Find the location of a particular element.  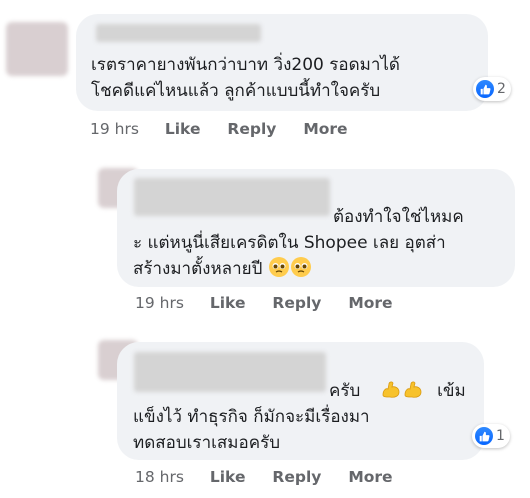

reaction-count: 2 is located at coordinates (501, 89).